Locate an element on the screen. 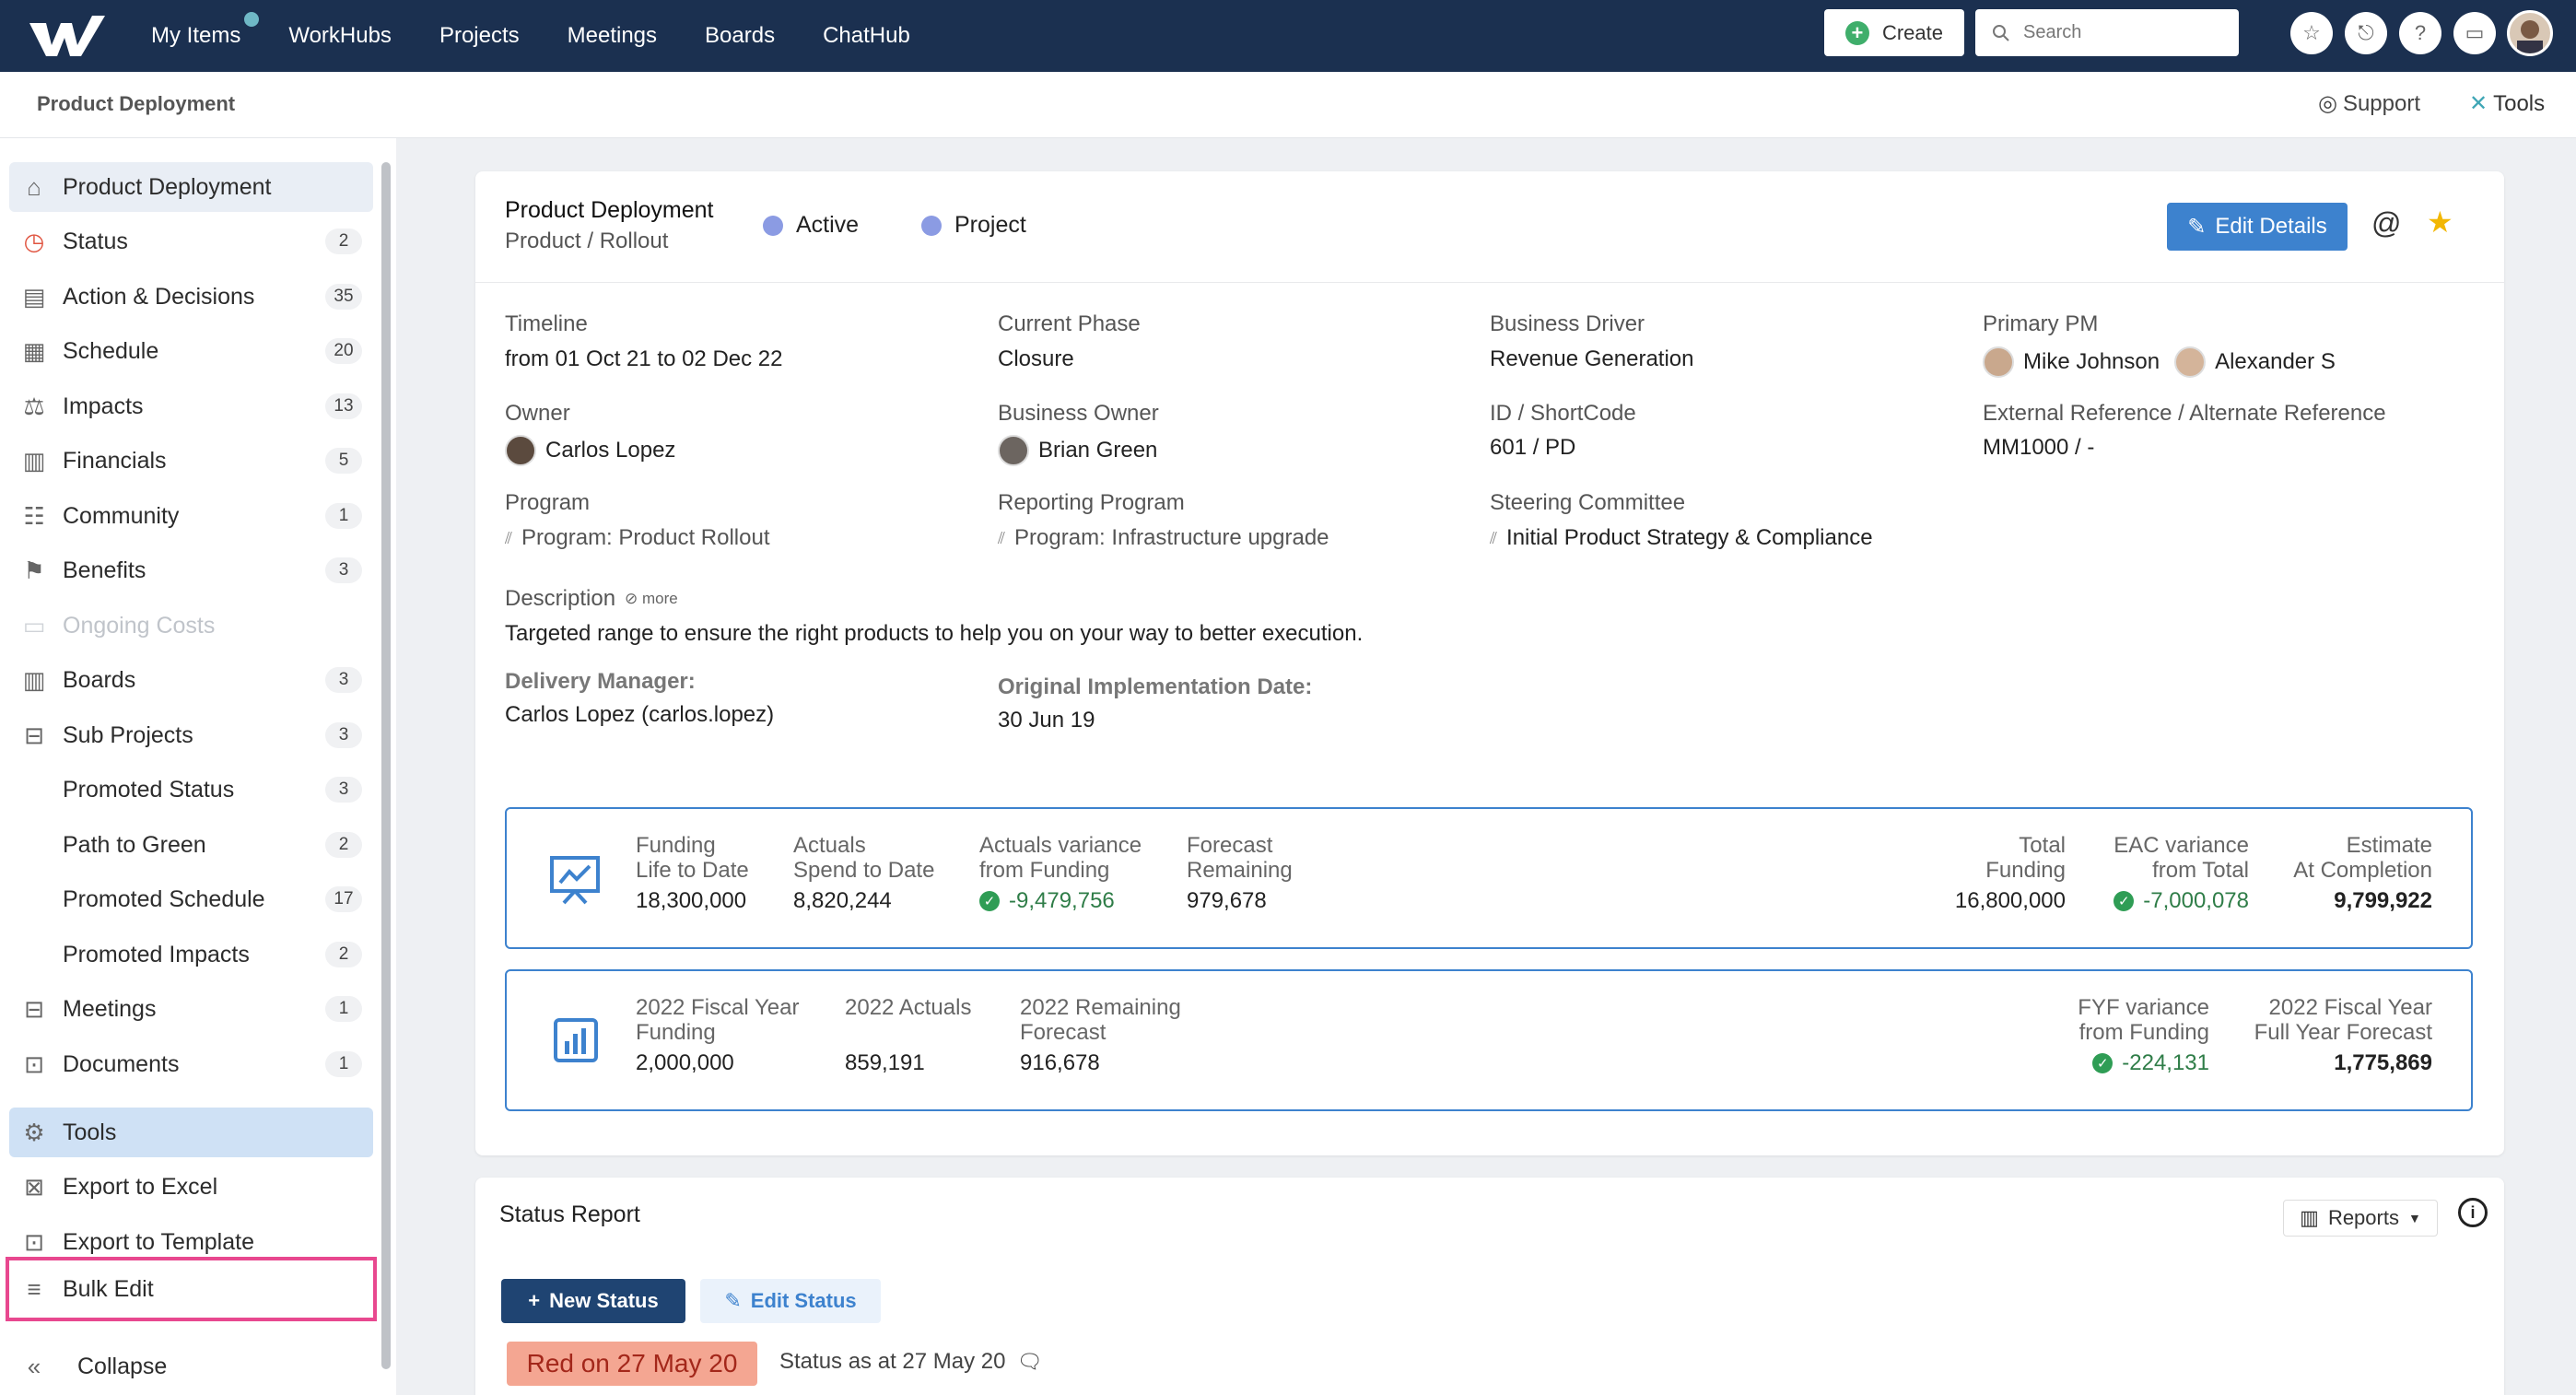 The width and height of the screenshot is (2576, 1395). description-label: Description ⊘ more is located at coordinates (591, 598).